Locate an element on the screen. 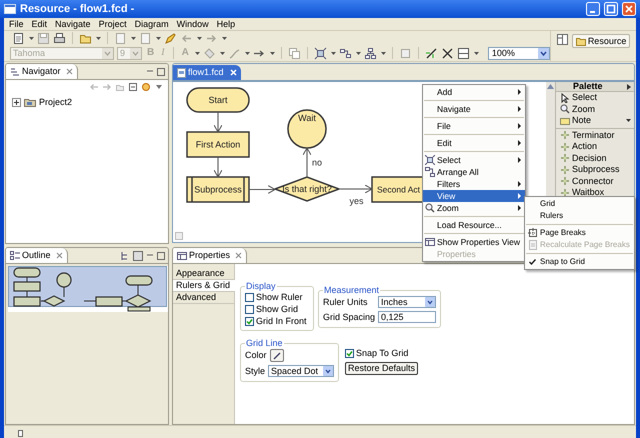 The width and height of the screenshot is (640, 438). menu-item: Add is located at coordinates (474, 92).